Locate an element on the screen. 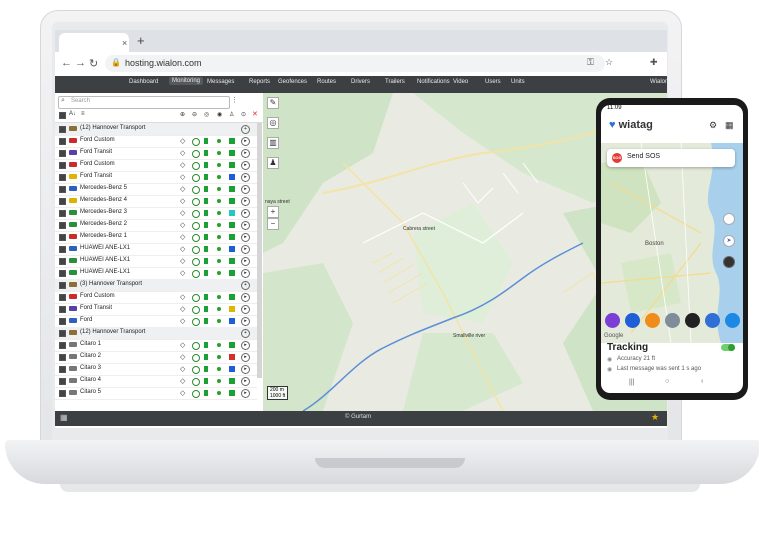 This screenshot has width=759, height=539. nav-item-users: Users is located at coordinates (493, 82).